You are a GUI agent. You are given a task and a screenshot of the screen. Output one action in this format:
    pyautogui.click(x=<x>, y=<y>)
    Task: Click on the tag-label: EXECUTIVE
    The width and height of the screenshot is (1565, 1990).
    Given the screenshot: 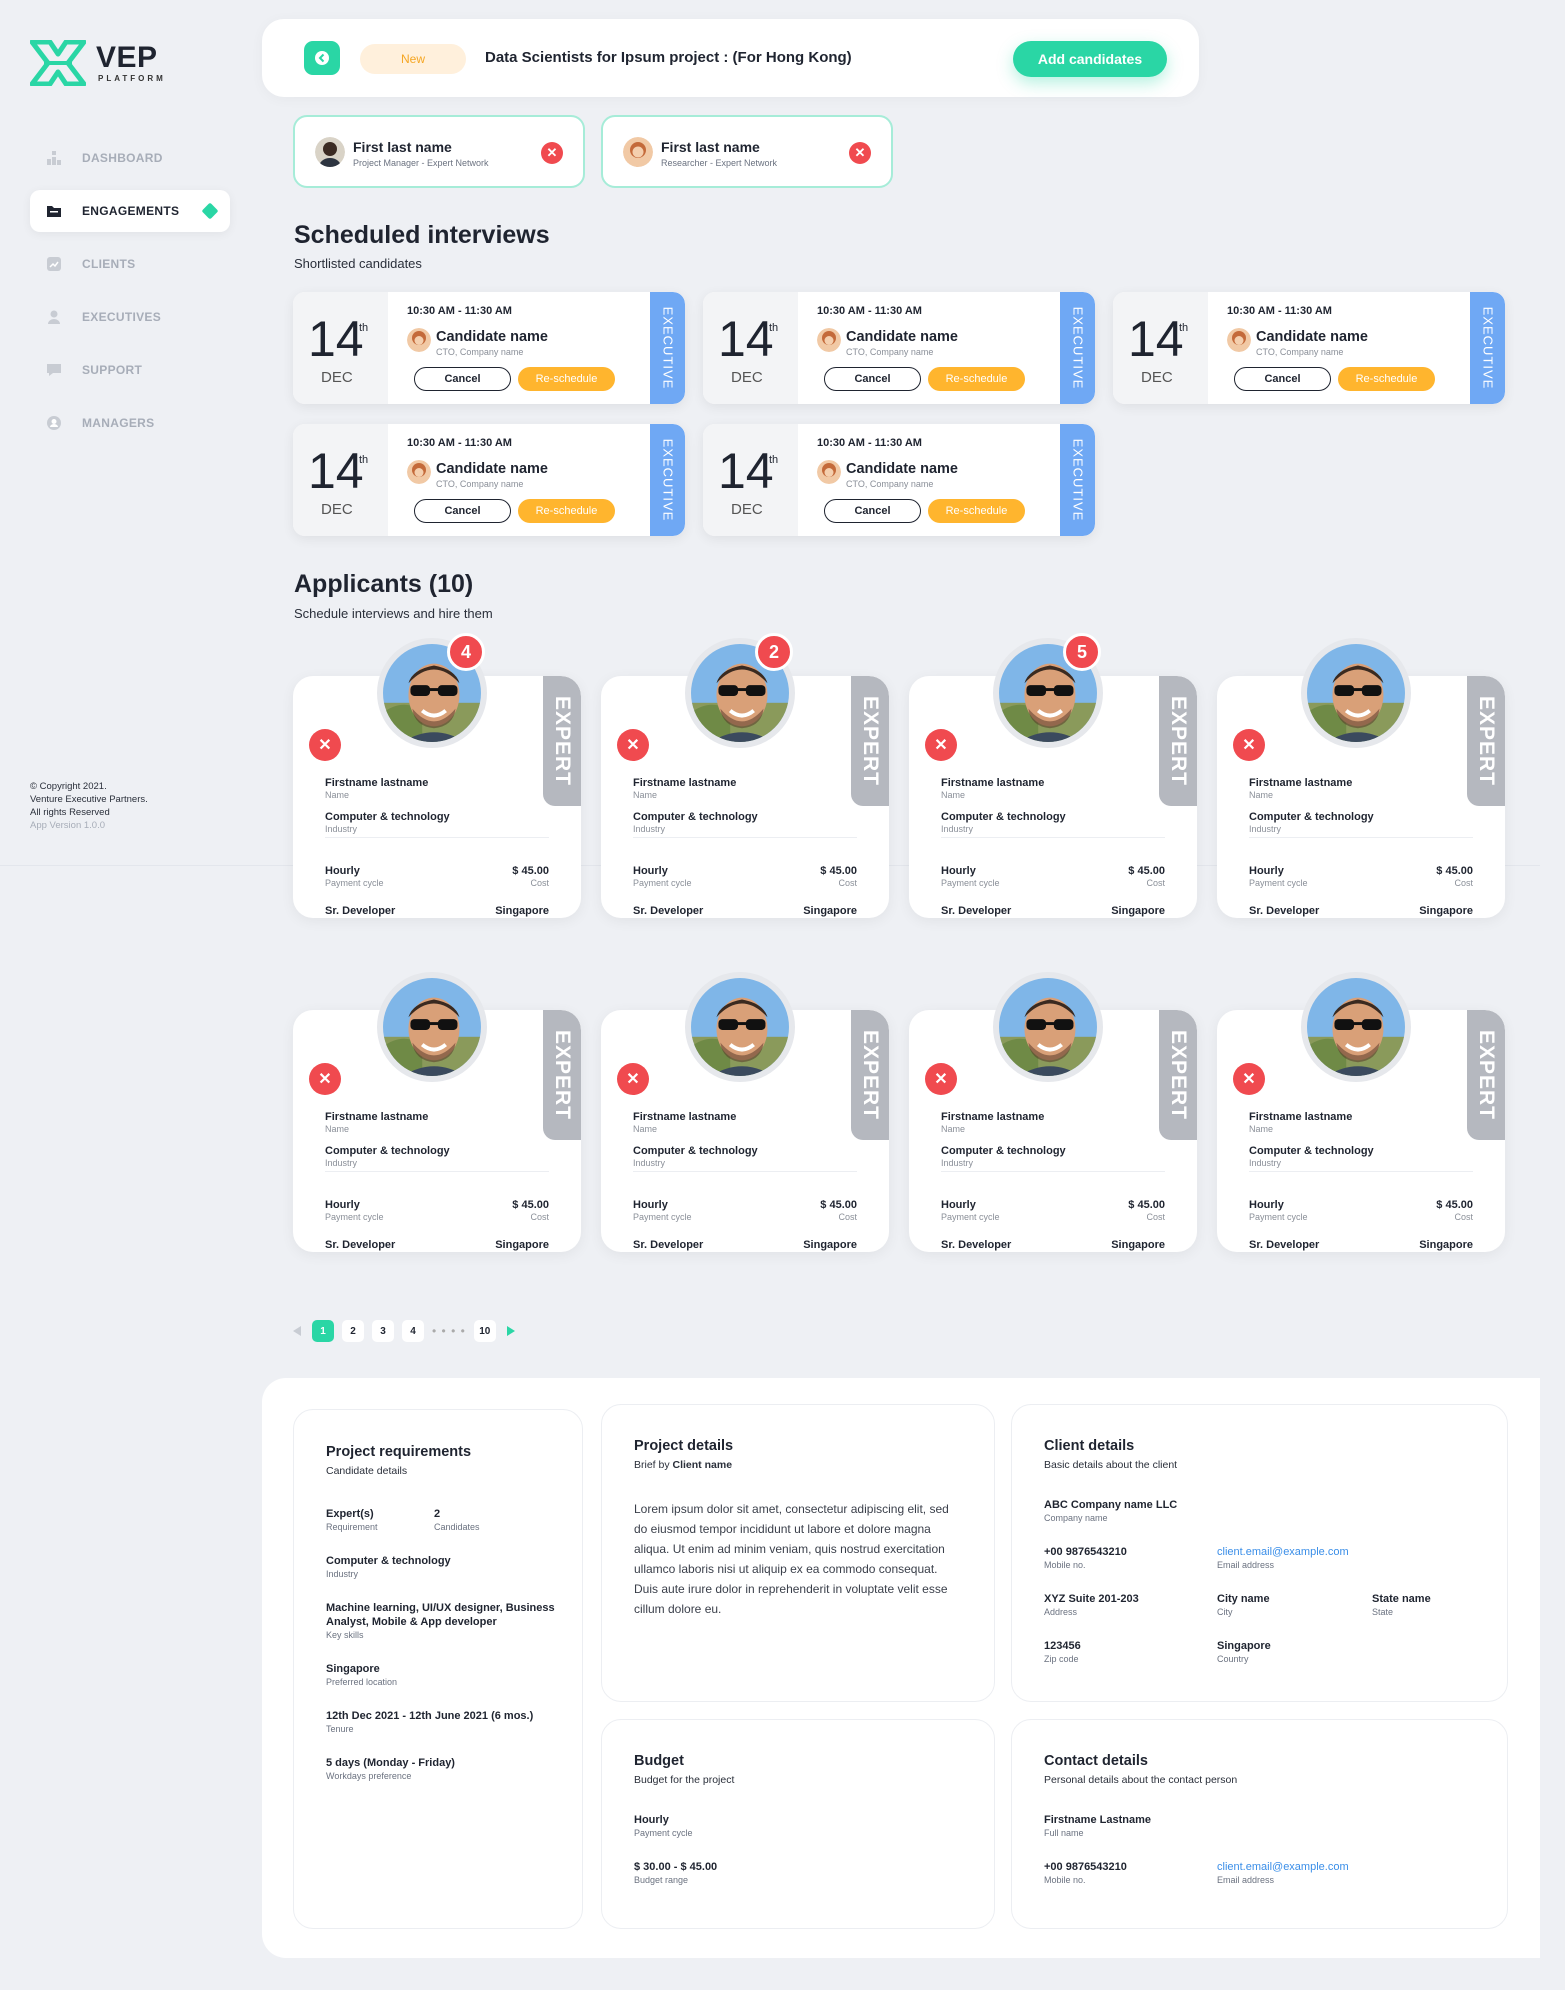 What is the action you would take?
    pyautogui.click(x=667, y=480)
    